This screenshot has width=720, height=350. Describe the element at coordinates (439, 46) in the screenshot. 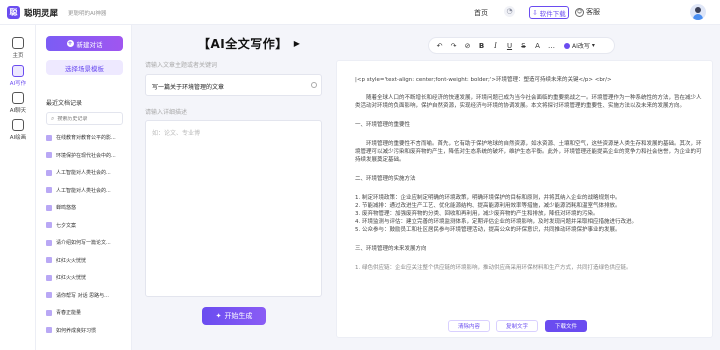

I see `undo-icon: ↶` at that location.